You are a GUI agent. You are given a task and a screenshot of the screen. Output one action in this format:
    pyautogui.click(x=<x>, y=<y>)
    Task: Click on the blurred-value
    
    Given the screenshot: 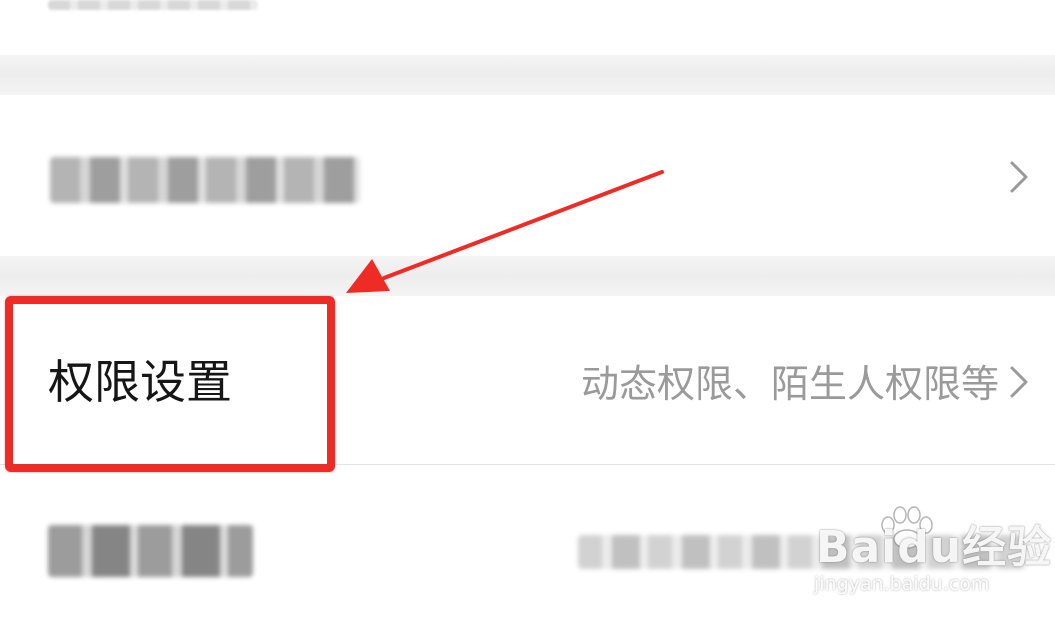 What is the action you would take?
    pyautogui.click(x=803, y=552)
    